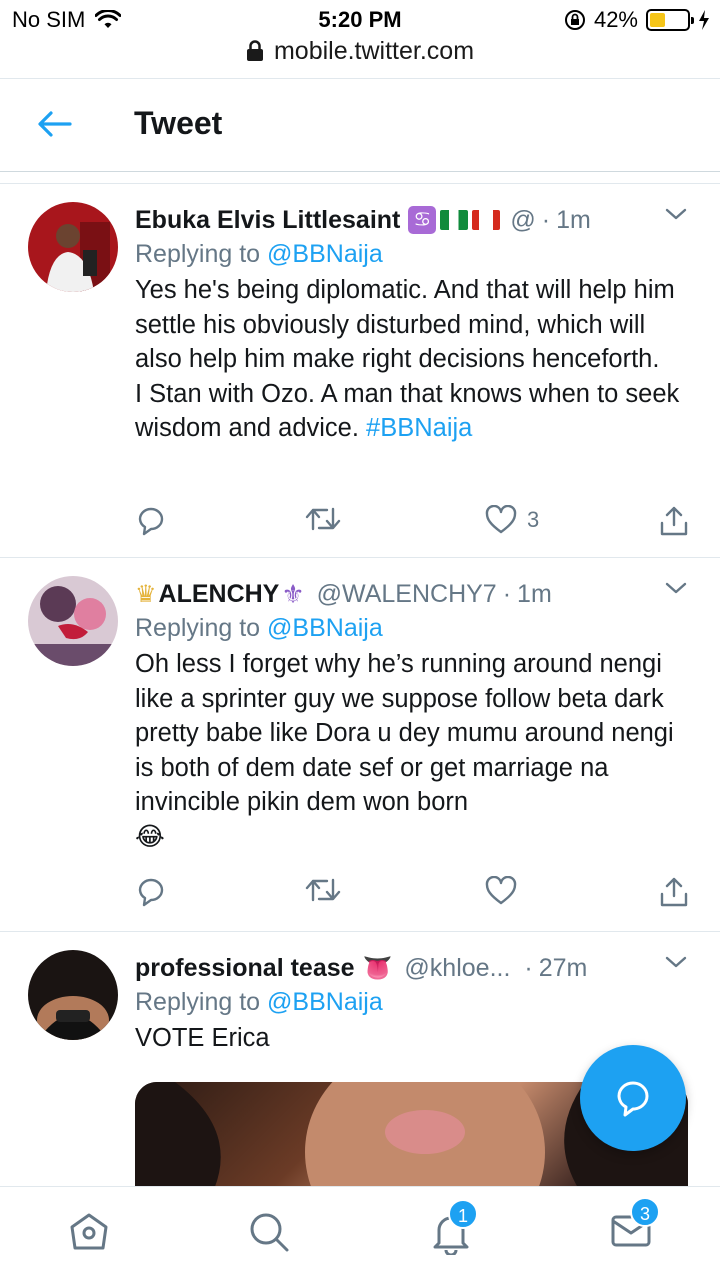 The image size is (720, 1280). What do you see at coordinates (293, 593) in the screenshot?
I see `fleur-de-lis-icon: ⚜` at bounding box center [293, 593].